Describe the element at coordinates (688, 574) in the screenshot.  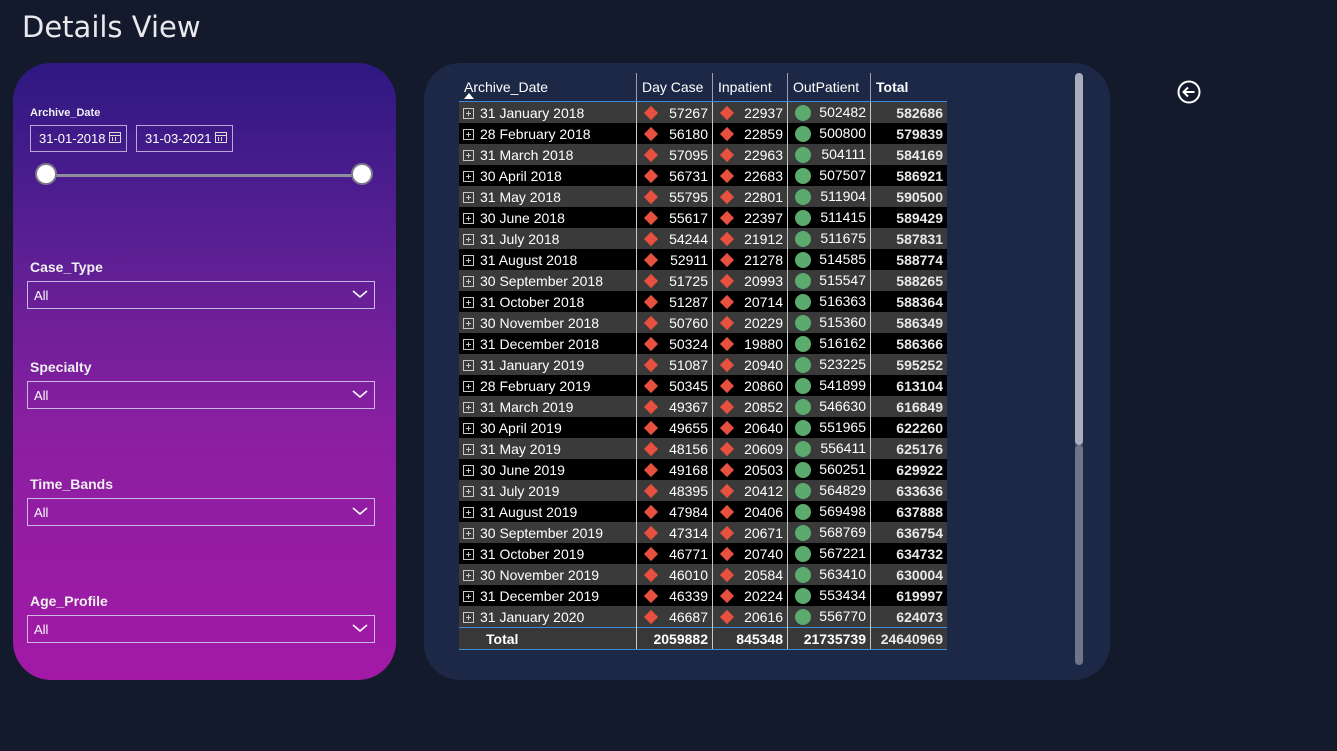
I see `row-day-case-value: 46010` at that location.